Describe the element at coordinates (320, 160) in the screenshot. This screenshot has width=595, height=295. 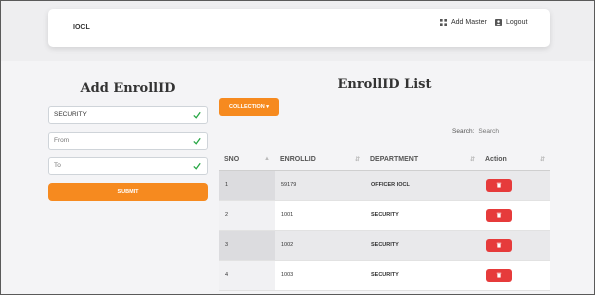
I see `column-header-enrollid: ENROLLID ⇵` at that location.